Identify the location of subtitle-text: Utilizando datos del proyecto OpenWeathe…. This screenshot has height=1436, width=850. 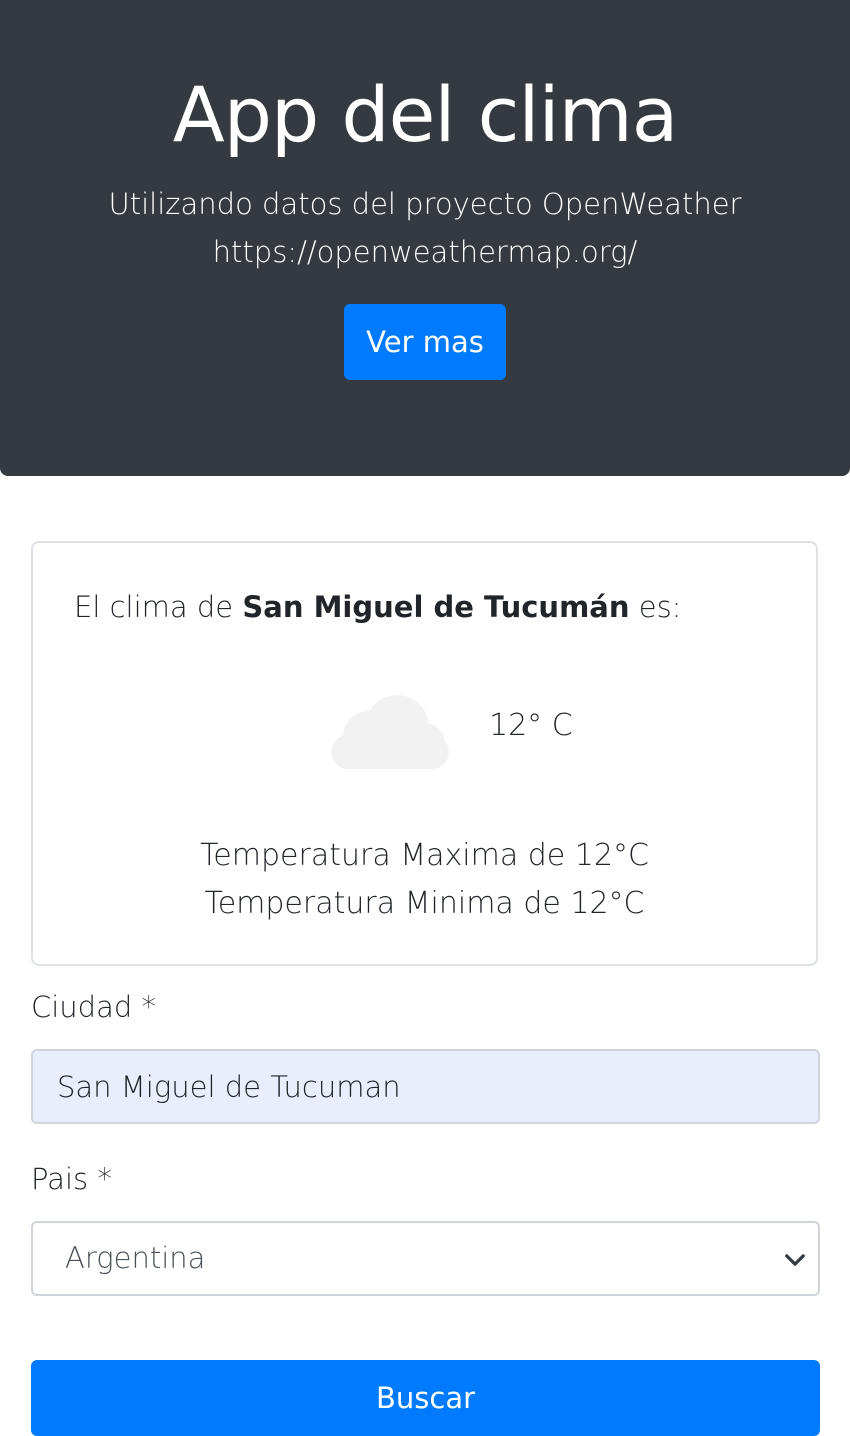
(425, 204).